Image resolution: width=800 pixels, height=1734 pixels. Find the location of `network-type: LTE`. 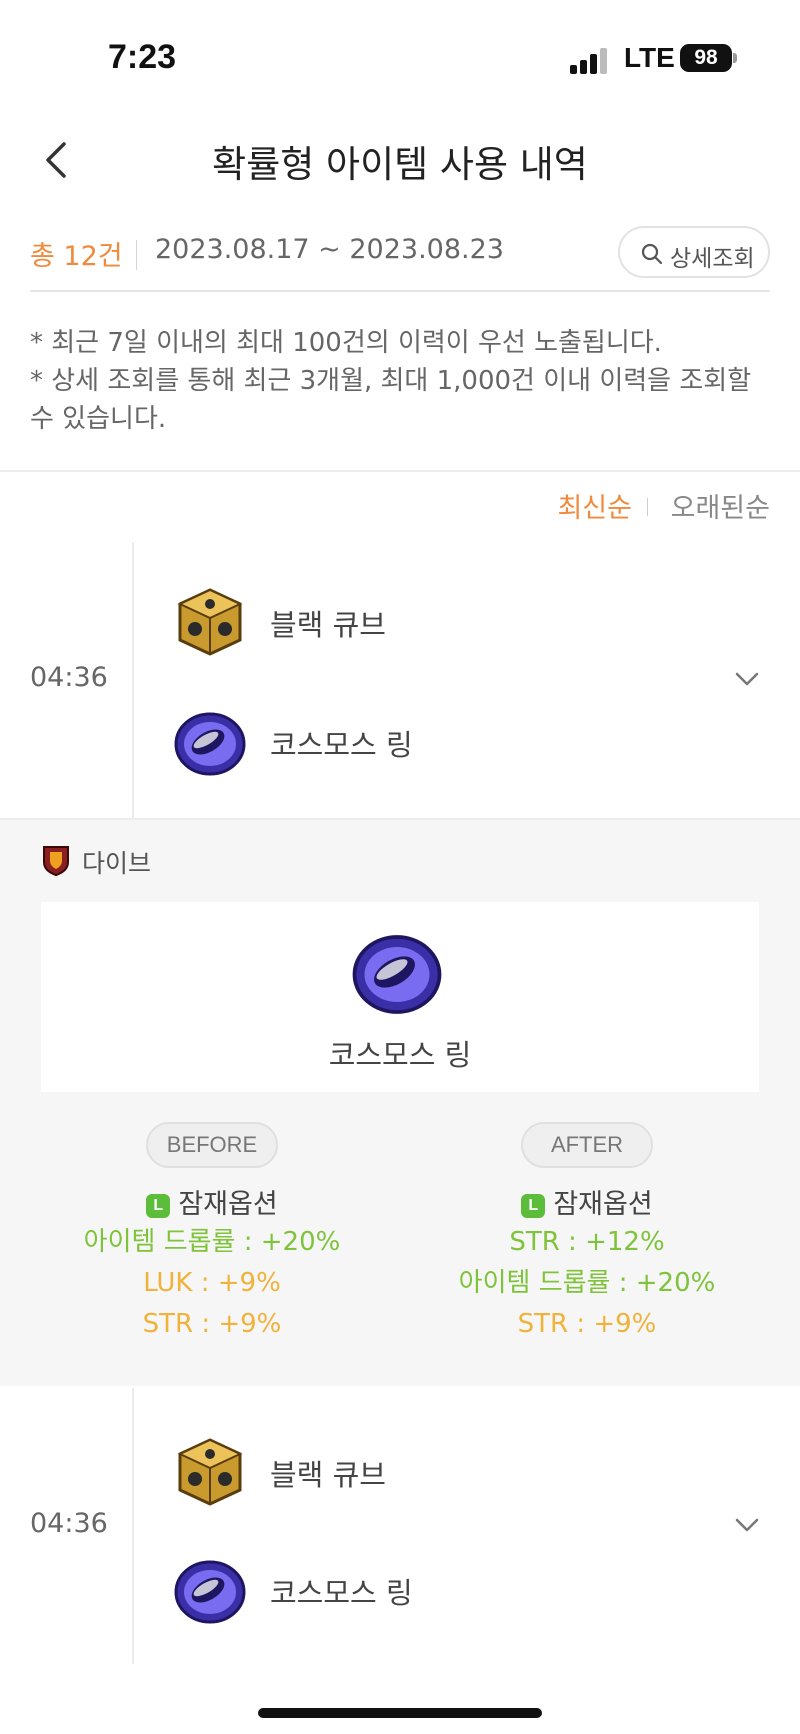

network-type: LTE is located at coordinates (649, 57).